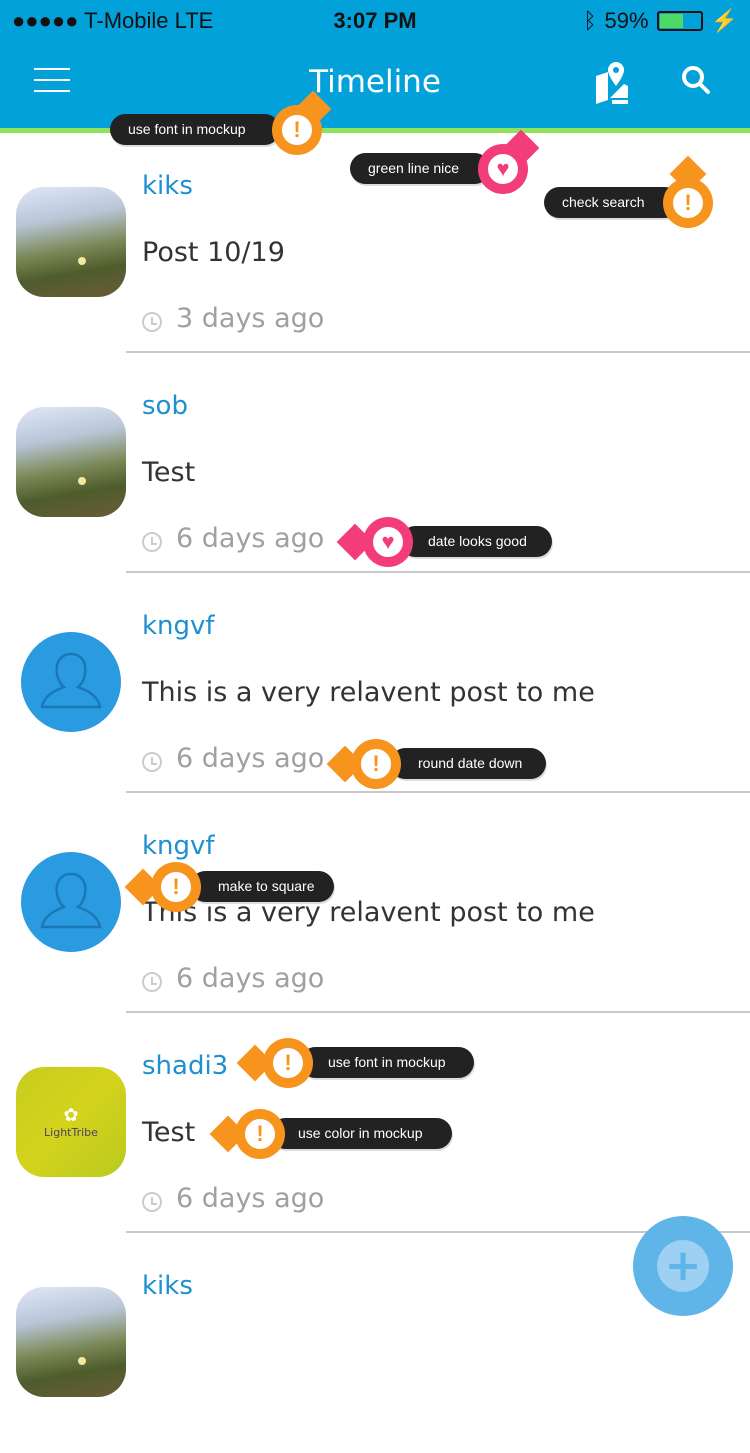 This screenshot has width=750, height=1453. Describe the element at coordinates (590, 20) in the screenshot. I see `bluetooth-icon: ᛒ` at that location.